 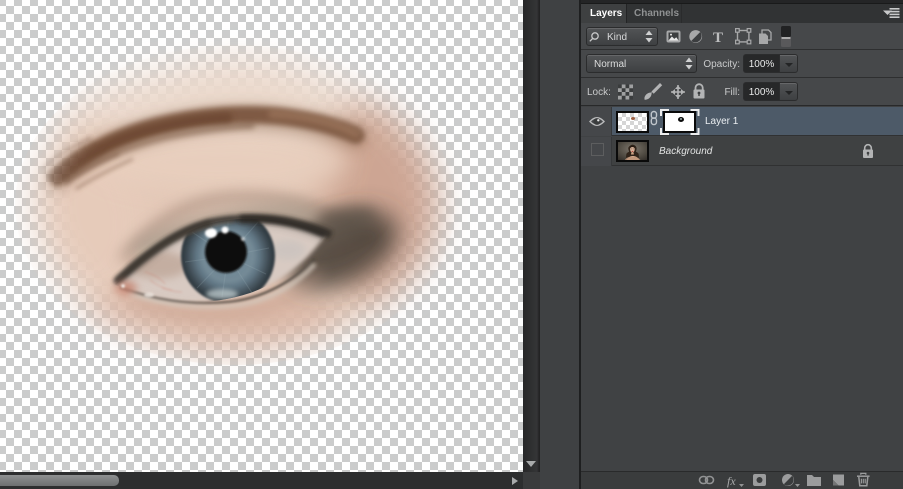 I want to click on svg-text: T, so click(x=718, y=38).